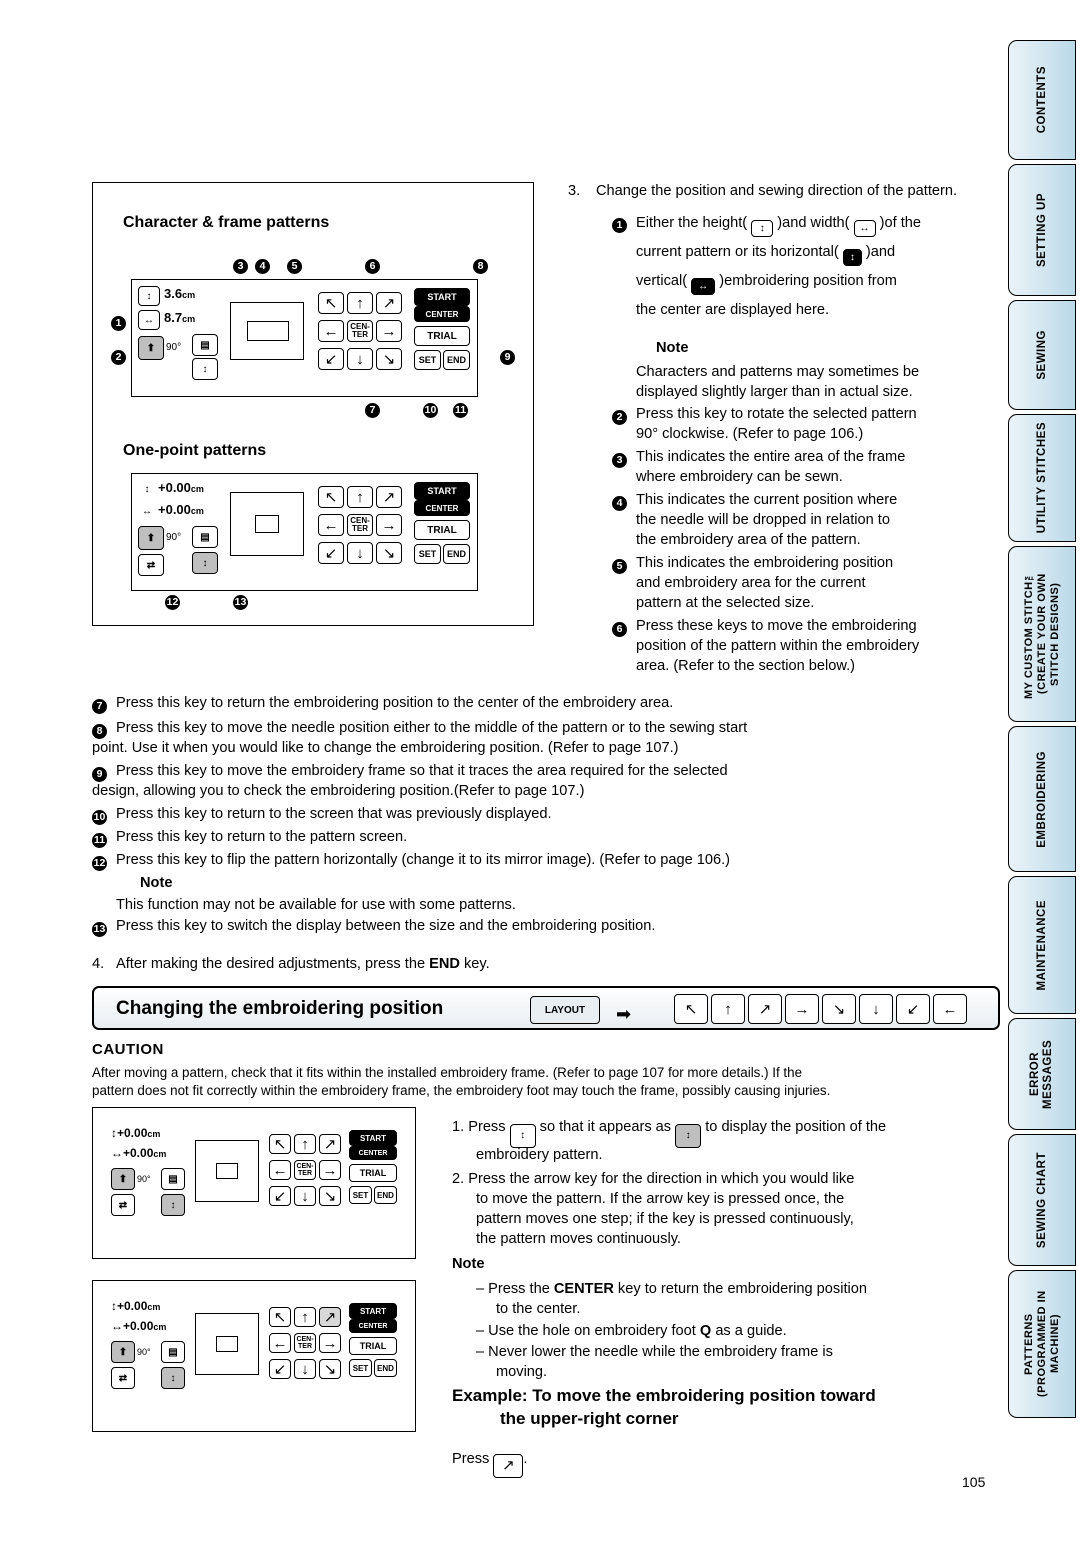 The height and width of the screenshot is (1541, 1080). What do you see at coordinates (1042, 1074) in the screenshot?
I see `side-tab-error-messages: ERROR MESSAGES` at bounding box center [1042, 1074].